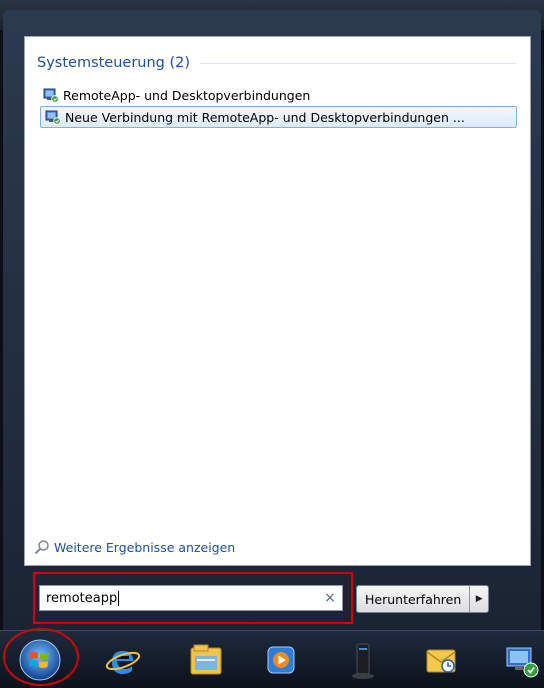  What do you see at coordinates (358, 63) in the screenshot?
I see `group-divider` at bounding box center [358, 63].